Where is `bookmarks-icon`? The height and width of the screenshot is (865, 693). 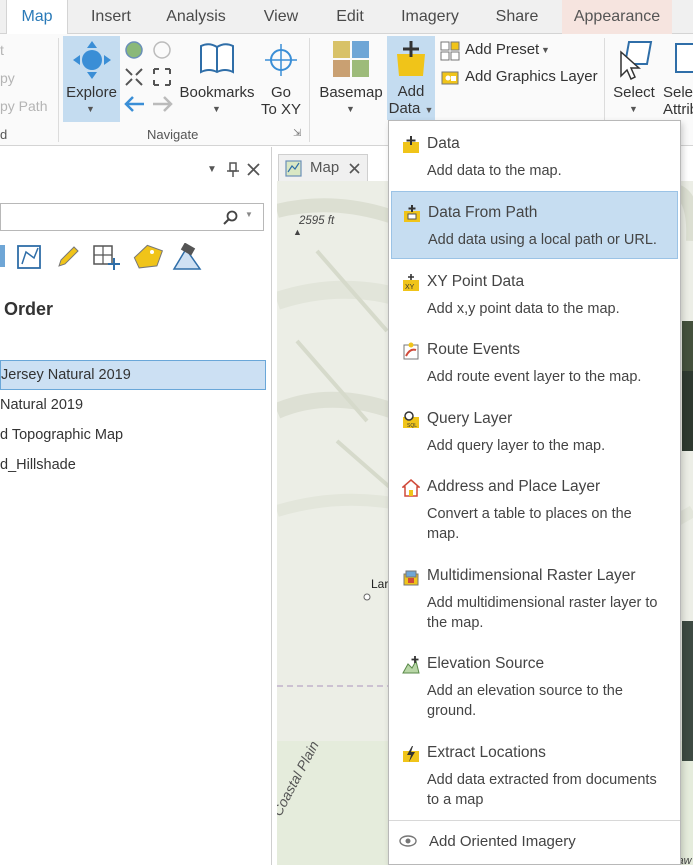 bookmarks-icon is located at coordinates (217, 58).